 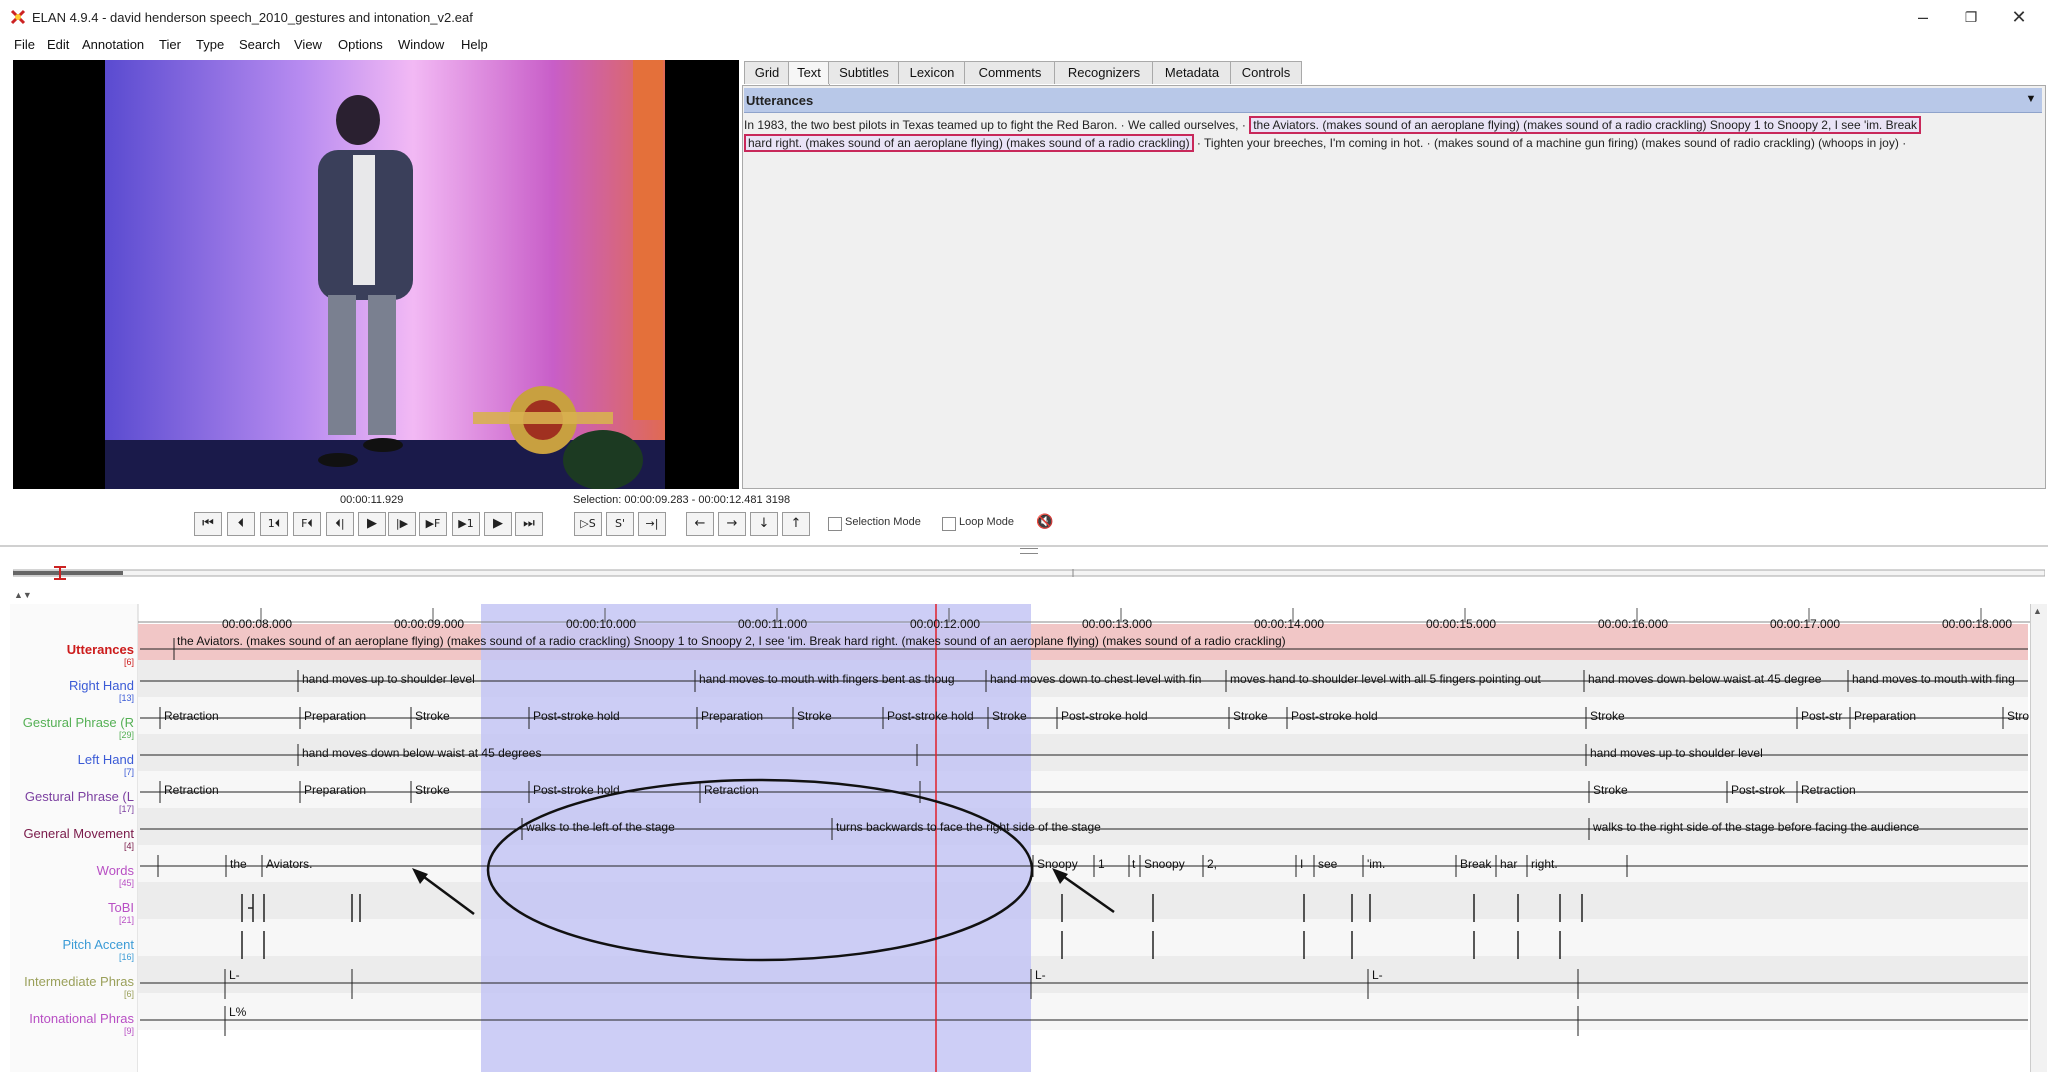 I want to click on arrow-right-button: →, so click(x=732, y=524).